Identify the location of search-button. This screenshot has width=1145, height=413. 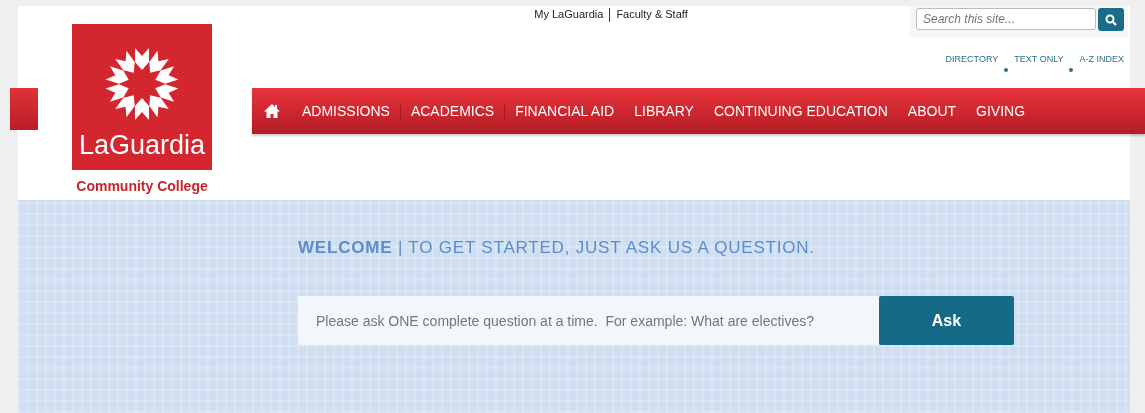
(1111, 19).